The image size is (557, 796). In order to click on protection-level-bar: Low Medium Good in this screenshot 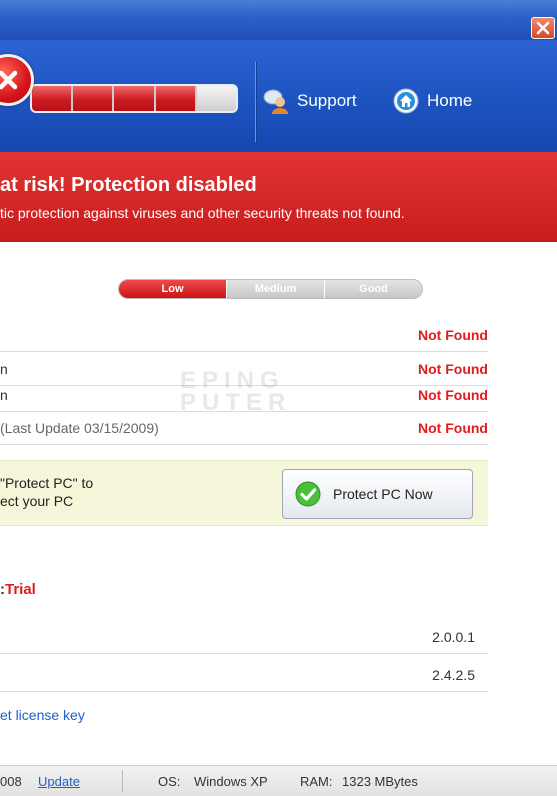, I will do `click(270, 289)`.